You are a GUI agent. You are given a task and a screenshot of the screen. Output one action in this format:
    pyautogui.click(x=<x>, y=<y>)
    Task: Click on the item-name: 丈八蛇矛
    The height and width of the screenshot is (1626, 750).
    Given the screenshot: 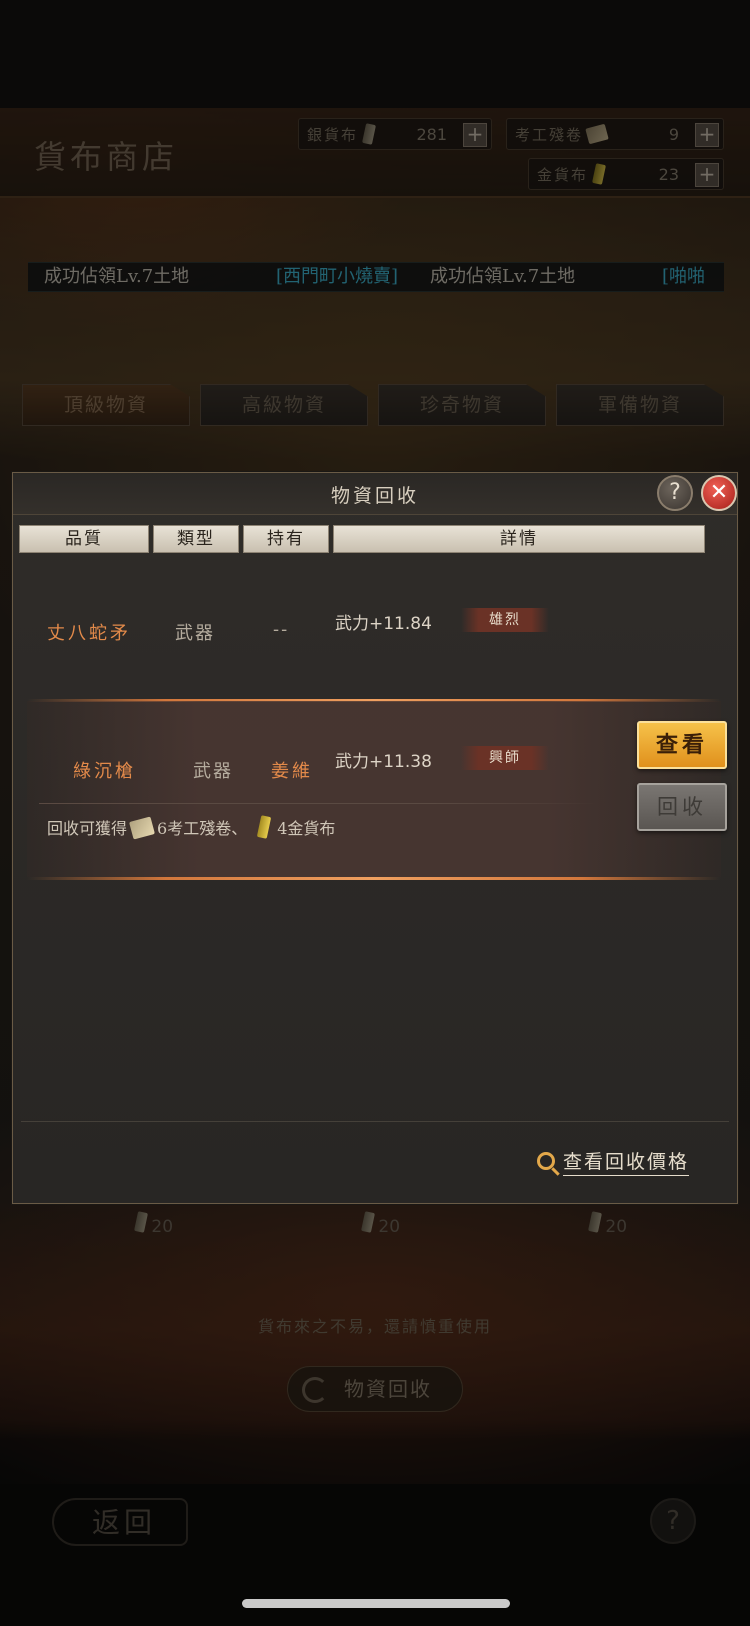 What is the action you would take?
    pyautogui.click(x=89, y=632)
    